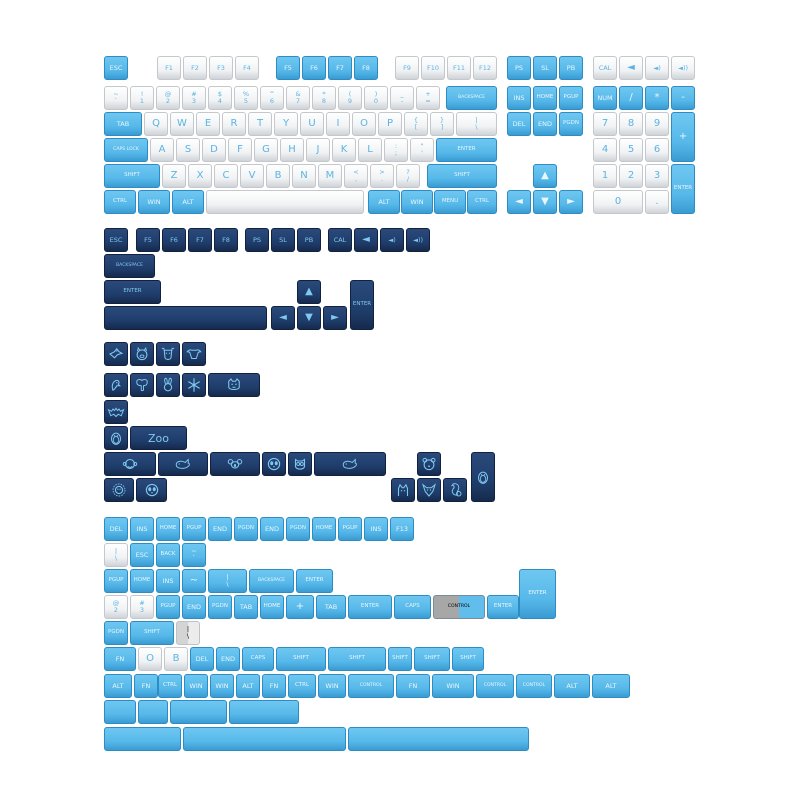 The width and height of the screenshot is (800, 800). What do you see at coordinates (220, 98) in the screenshot?
I see `keycap-4: $ 4` at bounding box center [220, 98].